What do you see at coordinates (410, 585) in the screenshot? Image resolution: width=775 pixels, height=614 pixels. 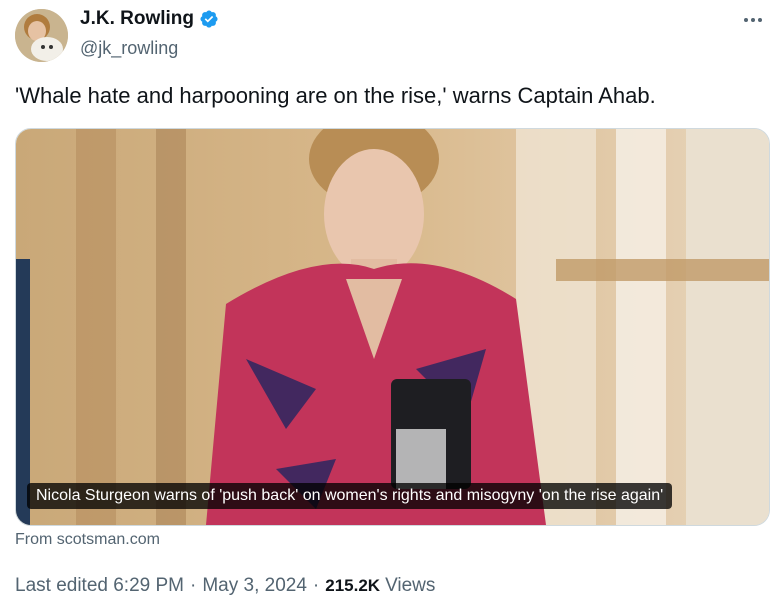 I see `views-label: Views` at bounding box center [410, 585].